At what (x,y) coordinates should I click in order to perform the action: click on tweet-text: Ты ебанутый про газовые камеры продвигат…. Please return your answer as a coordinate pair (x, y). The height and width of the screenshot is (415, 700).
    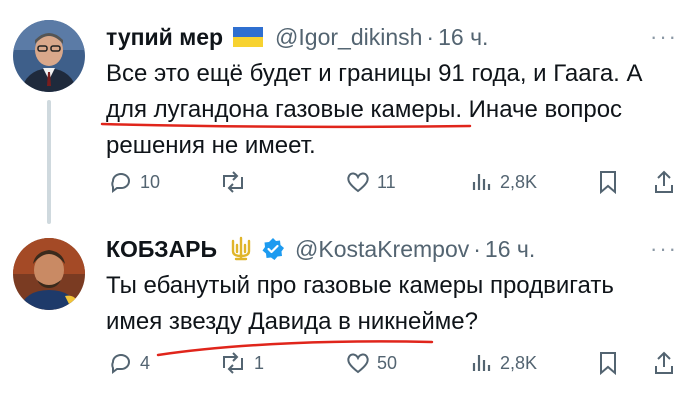
    Looking at the image, I should click on (394, 304).